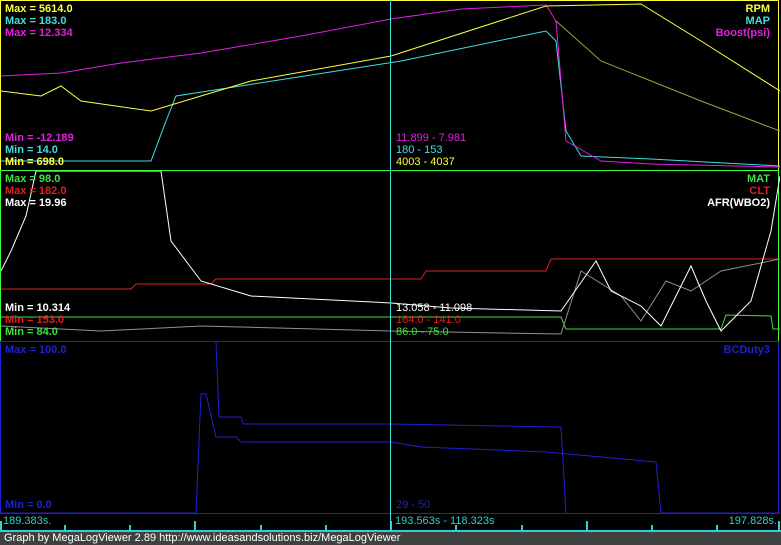  I want to click on time-cursor-line, so click(390, 266).